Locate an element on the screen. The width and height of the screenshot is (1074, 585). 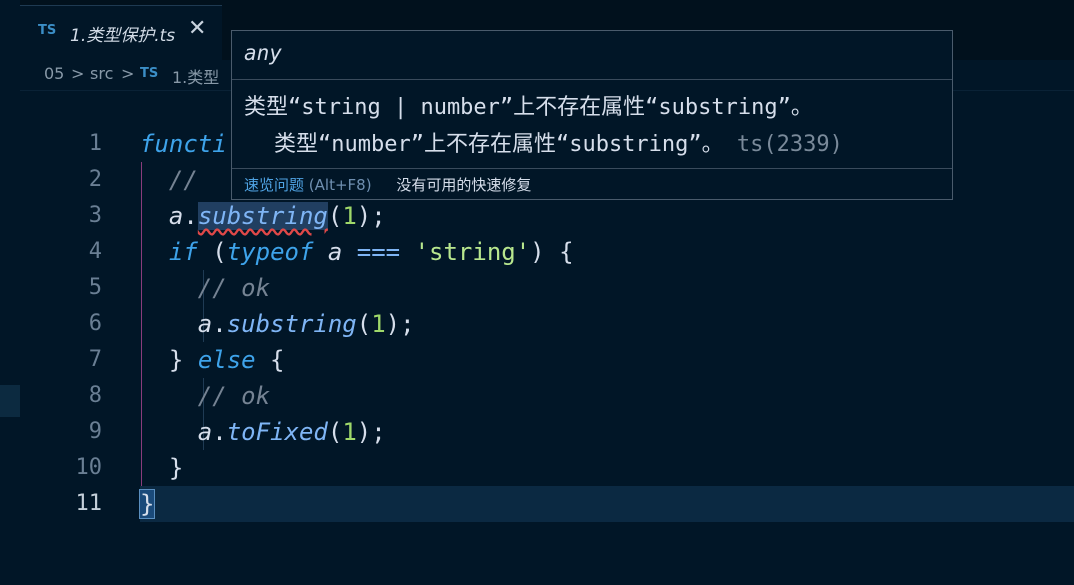
method-toFixed: toFixed is located at coordinates (277, 432).